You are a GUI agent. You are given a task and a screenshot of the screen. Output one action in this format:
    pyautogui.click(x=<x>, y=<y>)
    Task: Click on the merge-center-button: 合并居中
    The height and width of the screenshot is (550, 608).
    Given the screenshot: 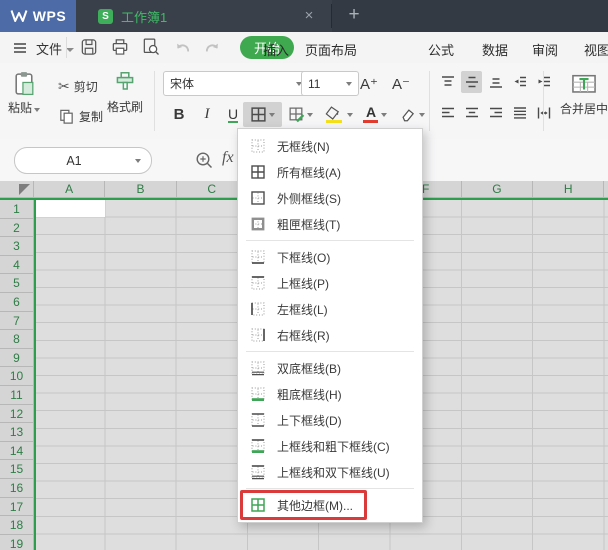 What is the action you would take?
    pyautogui.click(x=578, y=95)
    